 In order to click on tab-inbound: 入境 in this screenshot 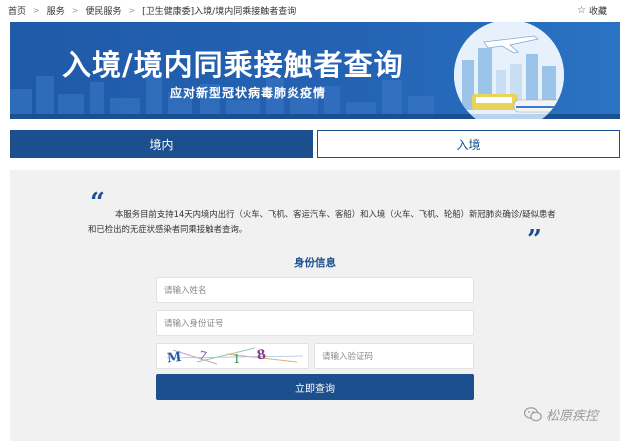, I will do `click(468, 144)`.